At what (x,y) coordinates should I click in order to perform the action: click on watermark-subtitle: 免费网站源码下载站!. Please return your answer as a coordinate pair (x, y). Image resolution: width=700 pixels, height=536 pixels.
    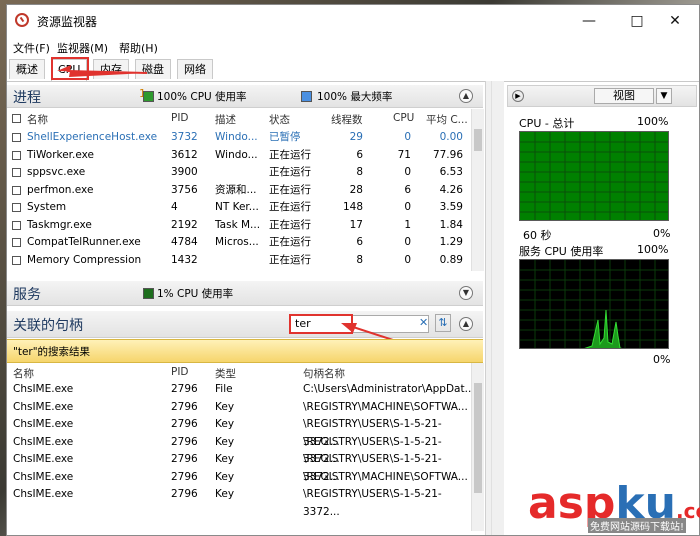
    Looking at the image, I should click on (637, 525).